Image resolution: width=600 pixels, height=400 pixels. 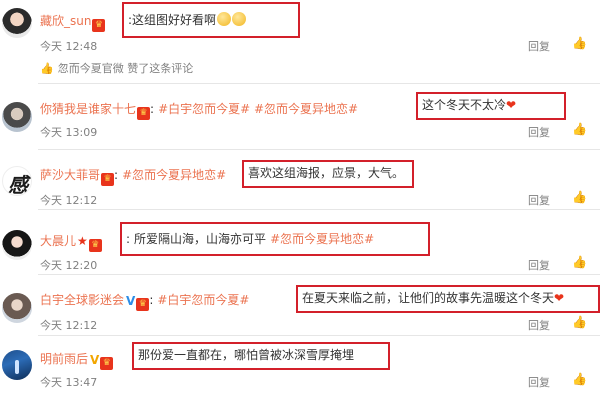 I want to click on comment-text-highlight: 这个冬天不太冷❤, so click(x=491, y=106).